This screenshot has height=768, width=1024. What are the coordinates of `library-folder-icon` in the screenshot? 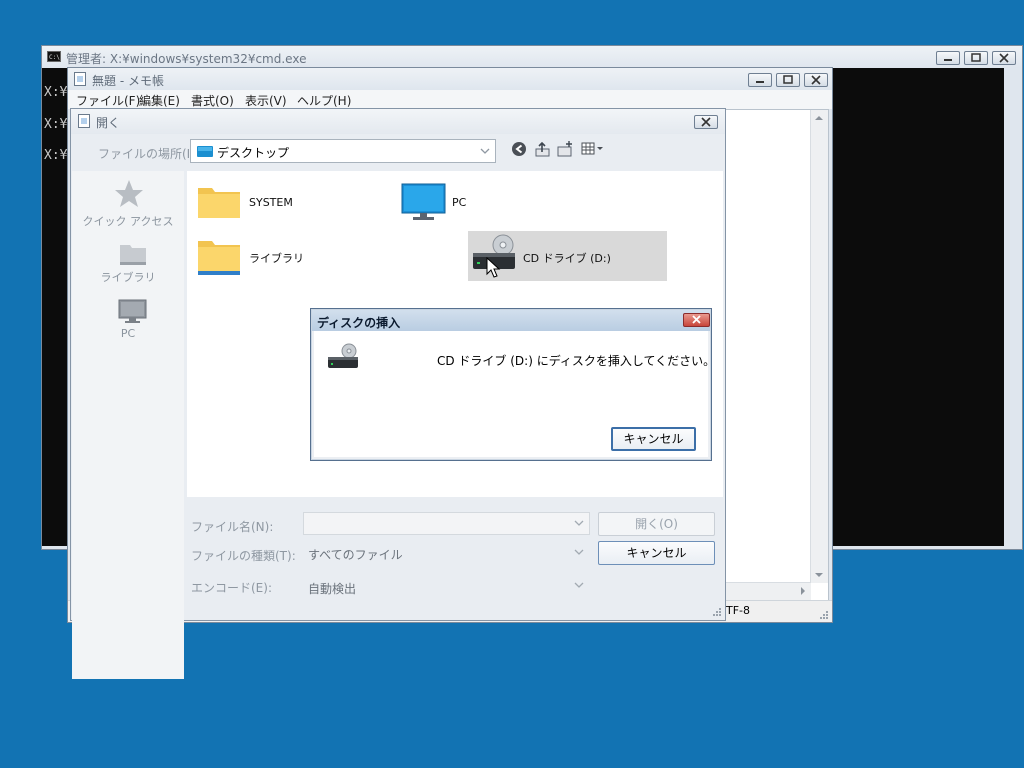 It's located at (219, 258).